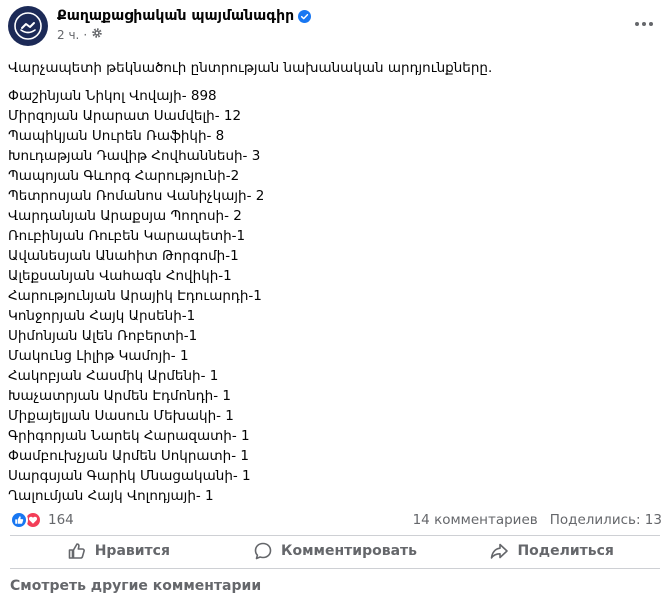  Describe the element at coordinates (134, 156) in the screenshot. I see `result-line: Խուդաթյան Դավիթ Հովհաննեսի- 3` at that location.